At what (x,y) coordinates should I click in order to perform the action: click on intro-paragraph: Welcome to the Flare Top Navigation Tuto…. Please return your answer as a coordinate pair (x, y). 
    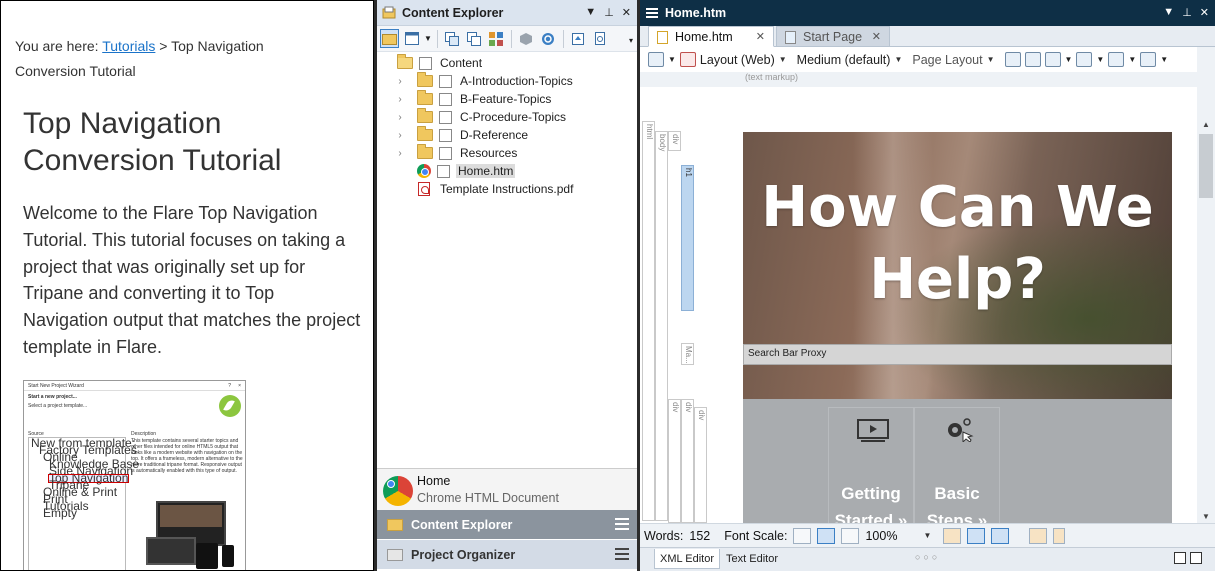
    Looking at the image, I should click on (192, 280).